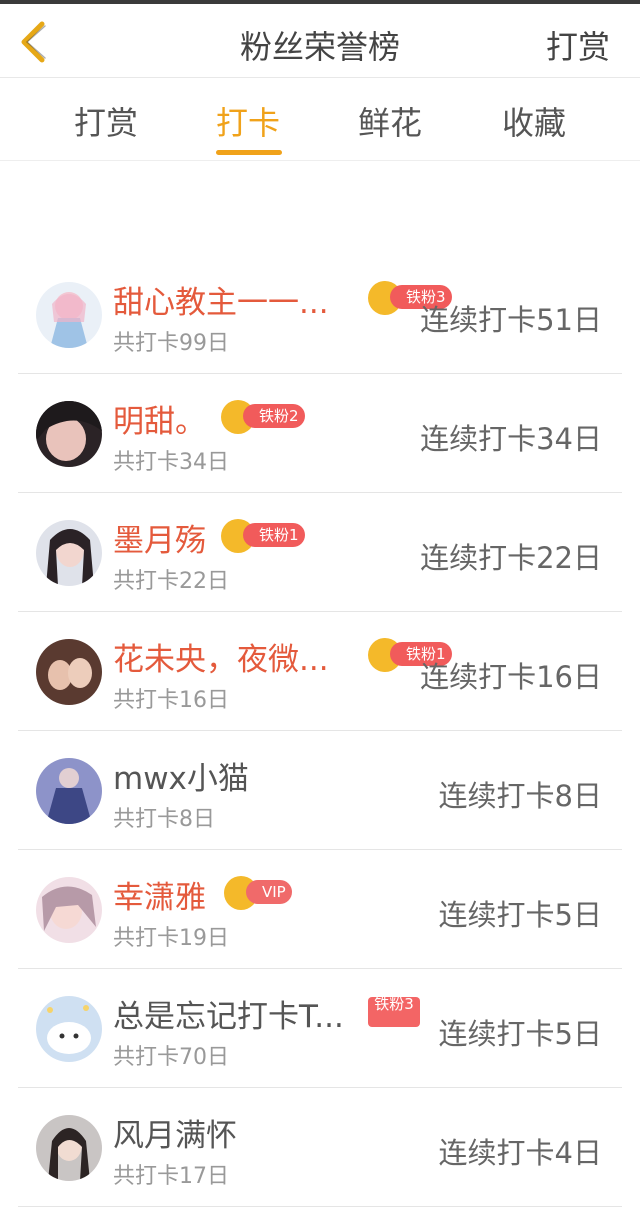  I want to click on total-checkin: 共打卡99日, so click(171, 343).